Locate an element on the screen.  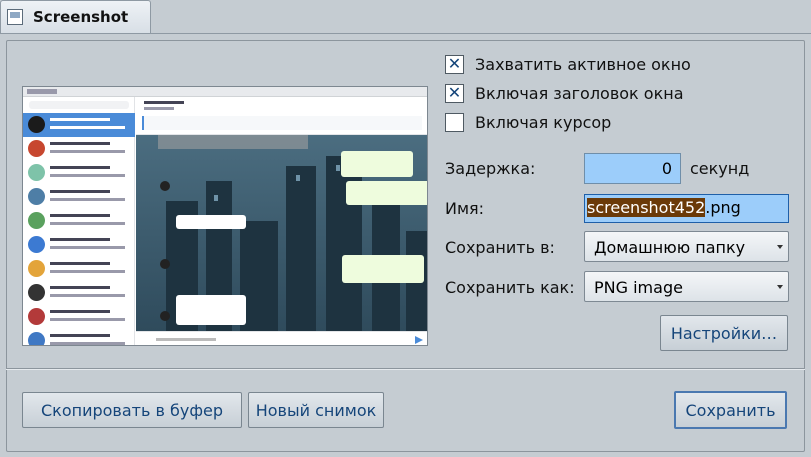
delay-label: Задержка: is located at coordinates (490, 168).